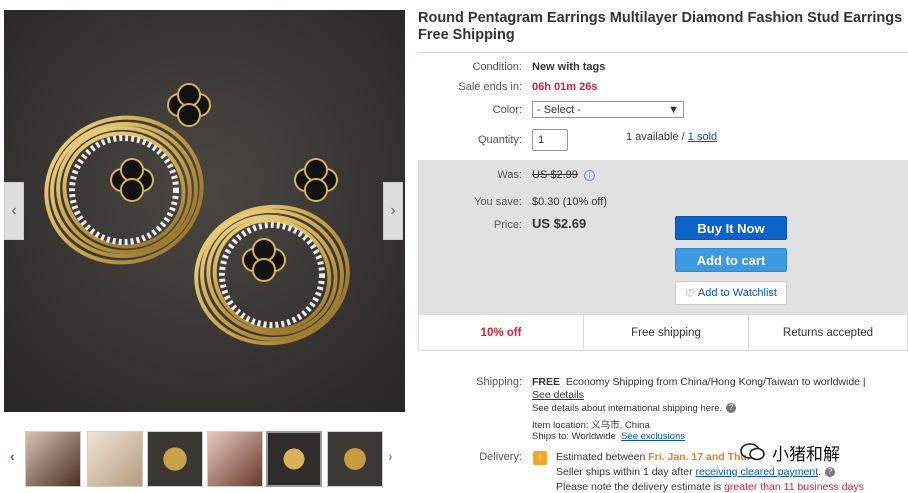 Image resolution: width=908 pixels, height=493 pixels. What do you see at coordinates (752, 452) in the screenshot?
I see `chat-bubbles-icon` at bounding box center [752, 452].